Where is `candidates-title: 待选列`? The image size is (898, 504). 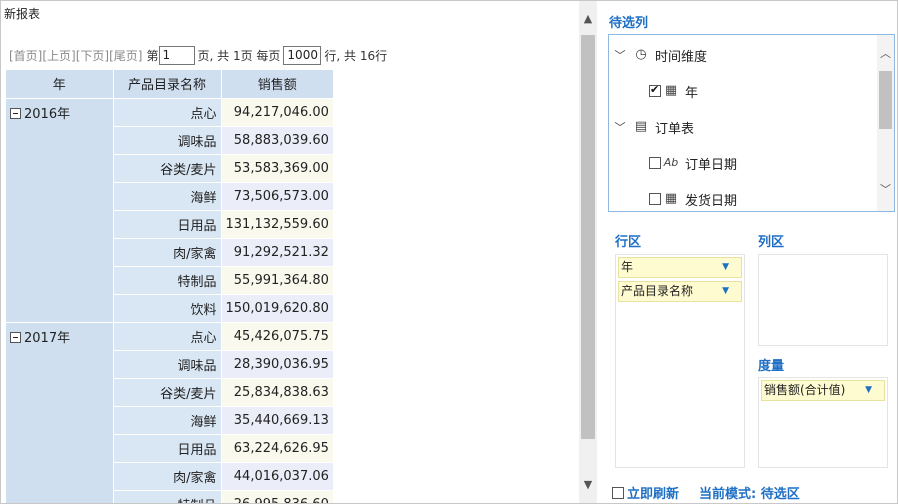 candidates-title: 待选列 is located at coordinates (629, 23).